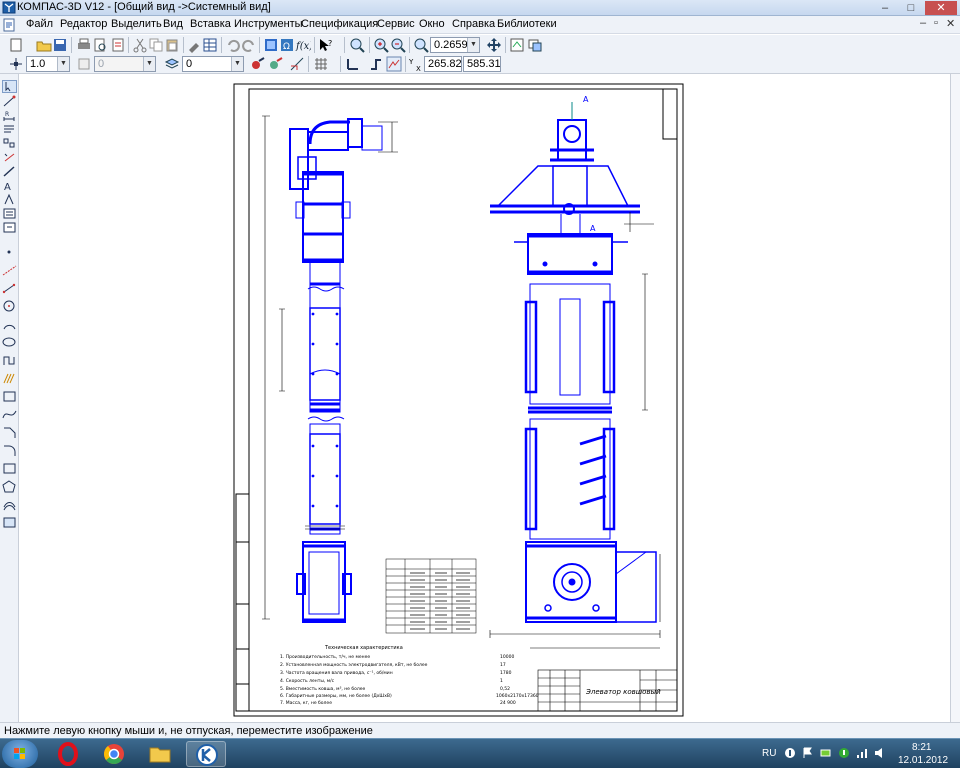  What do you see at coordinates (210, 24) in the screenshot?
I see `menu-insert: Вставка` at bounding box center [210, 24].